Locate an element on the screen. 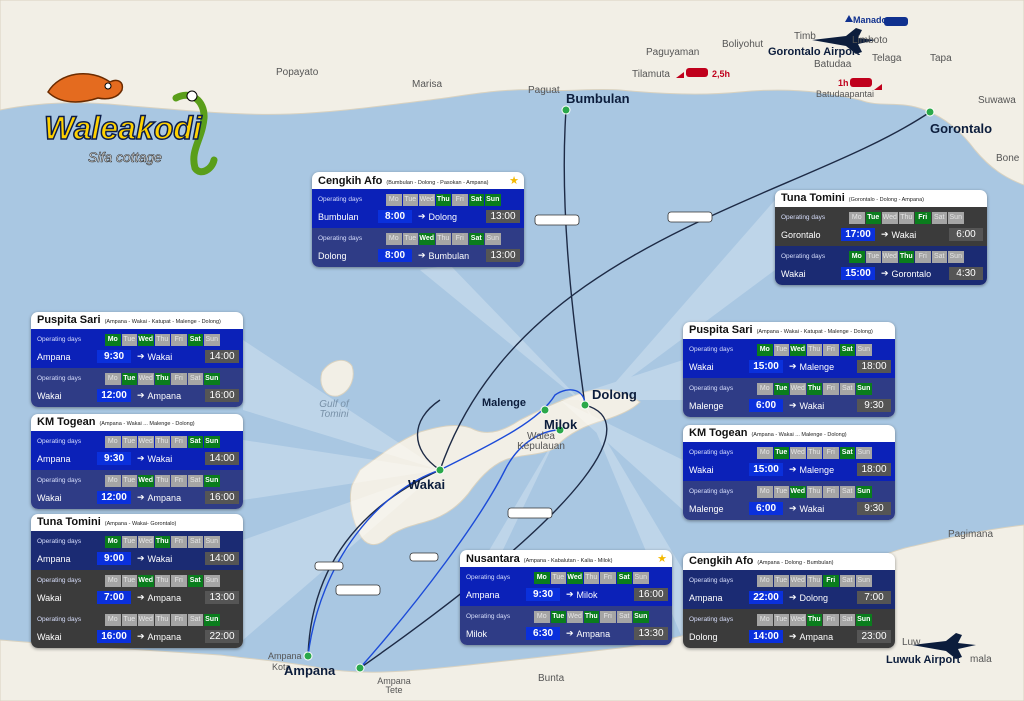 The image size is (1024, 701). card-header: Cengkih Afo (Ampana - Dolong - Bumbulan) is located at coordinates (789, 561).